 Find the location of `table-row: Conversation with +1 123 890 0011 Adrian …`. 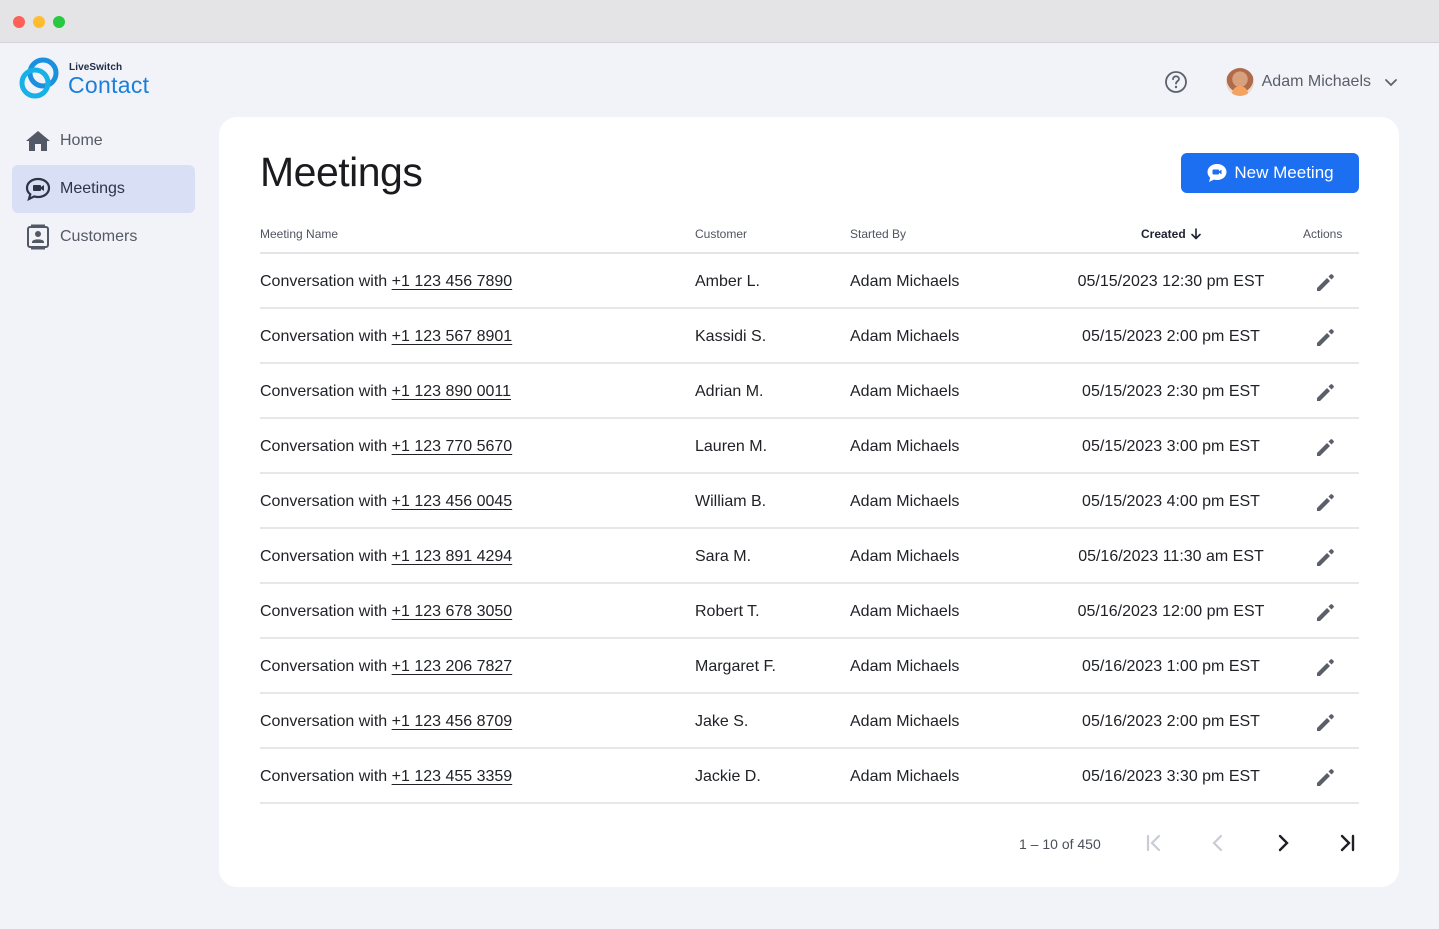

table-row: Conversation with +1 123 890 0011 Adrian … is located at coordinates (809, 391).